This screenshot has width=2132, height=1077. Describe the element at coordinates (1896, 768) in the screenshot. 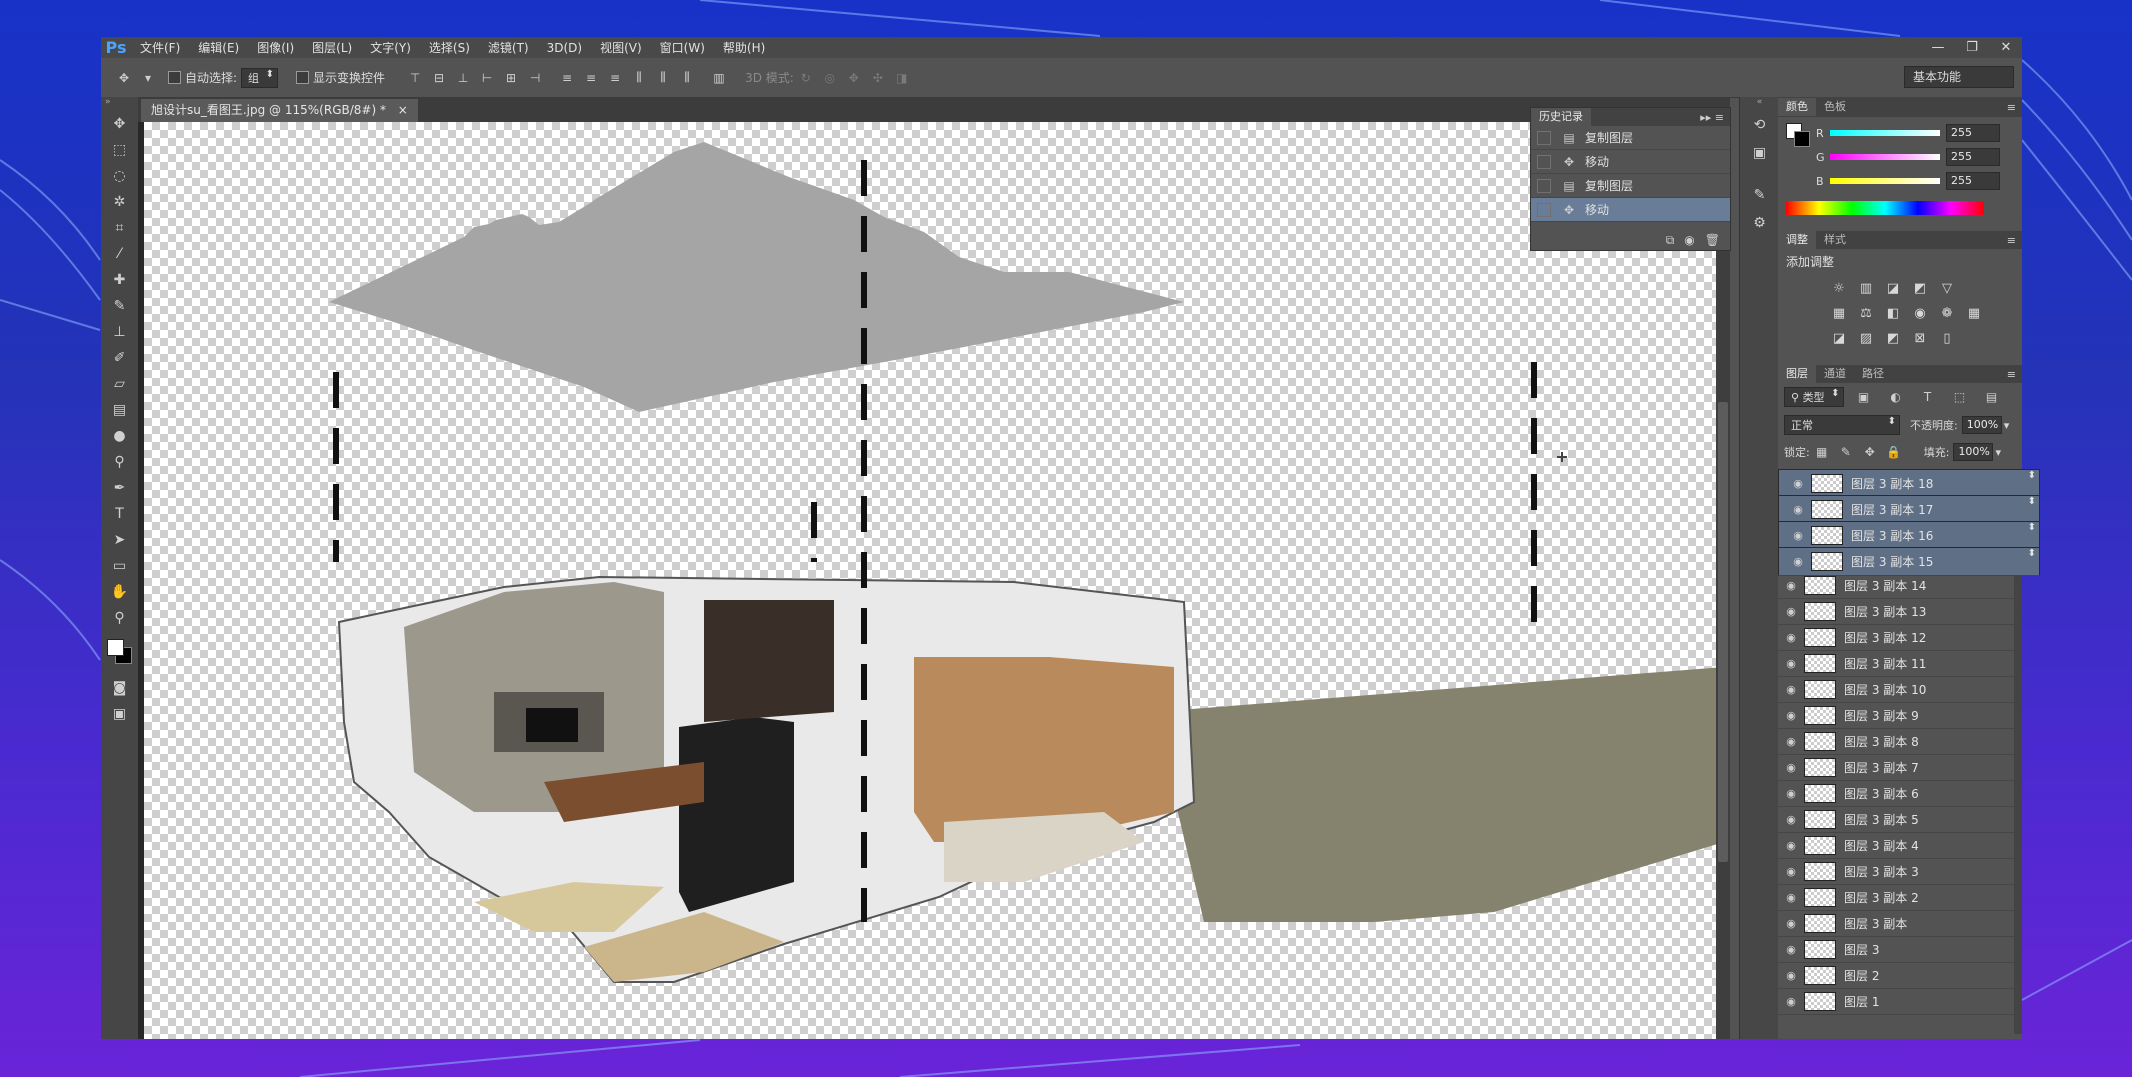

I see `layer-row: ◉ 图层 3 副本 7` at that location.